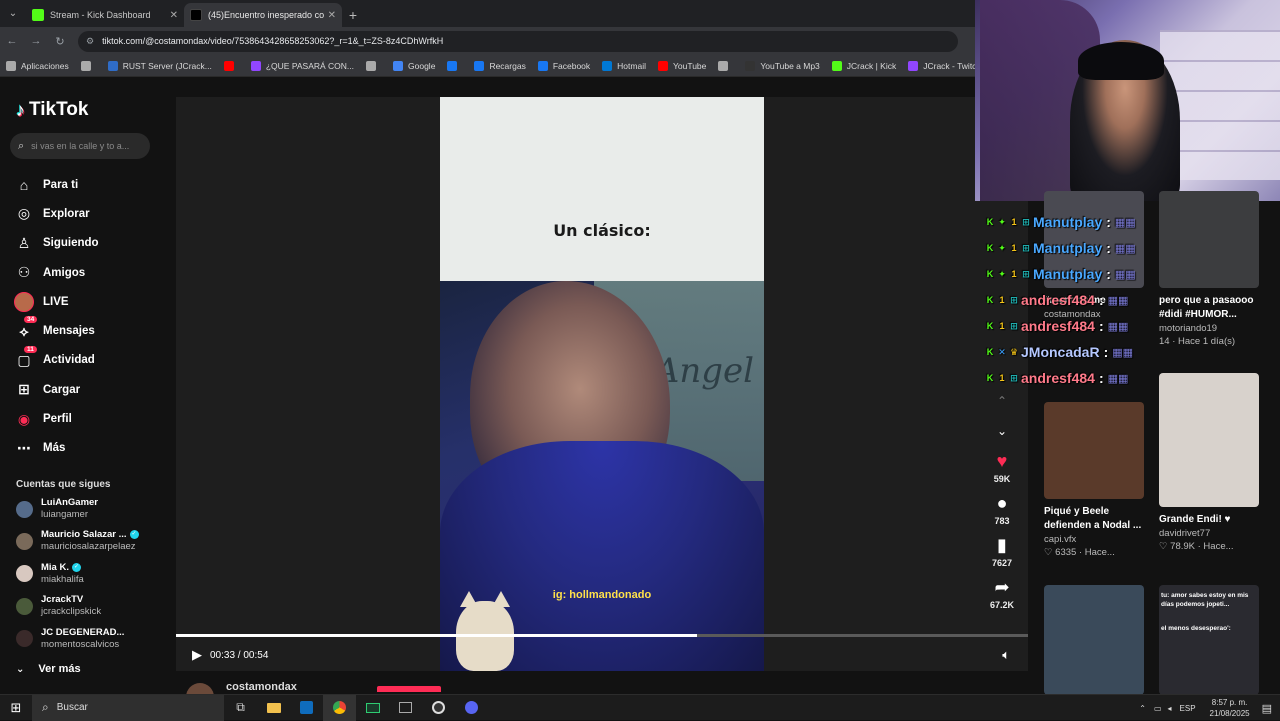 The height and width of the screenshot is (721, 1280). Describe the element at coordinates (1123, 352) in the screenshot. I see `chat-emote-icon: ▦▦` at that location.